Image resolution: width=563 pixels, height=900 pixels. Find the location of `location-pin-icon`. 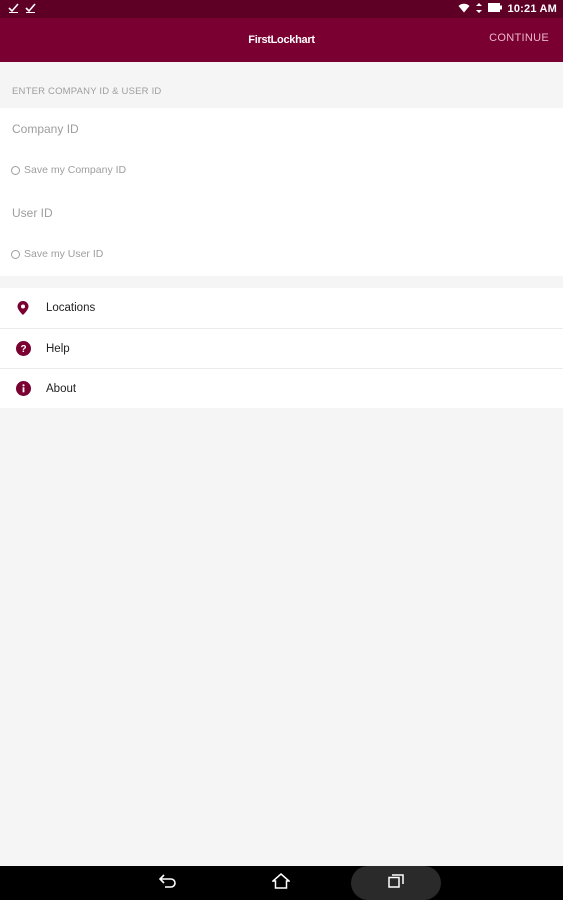

location-pin-icon is located at coordinates (23, 308).